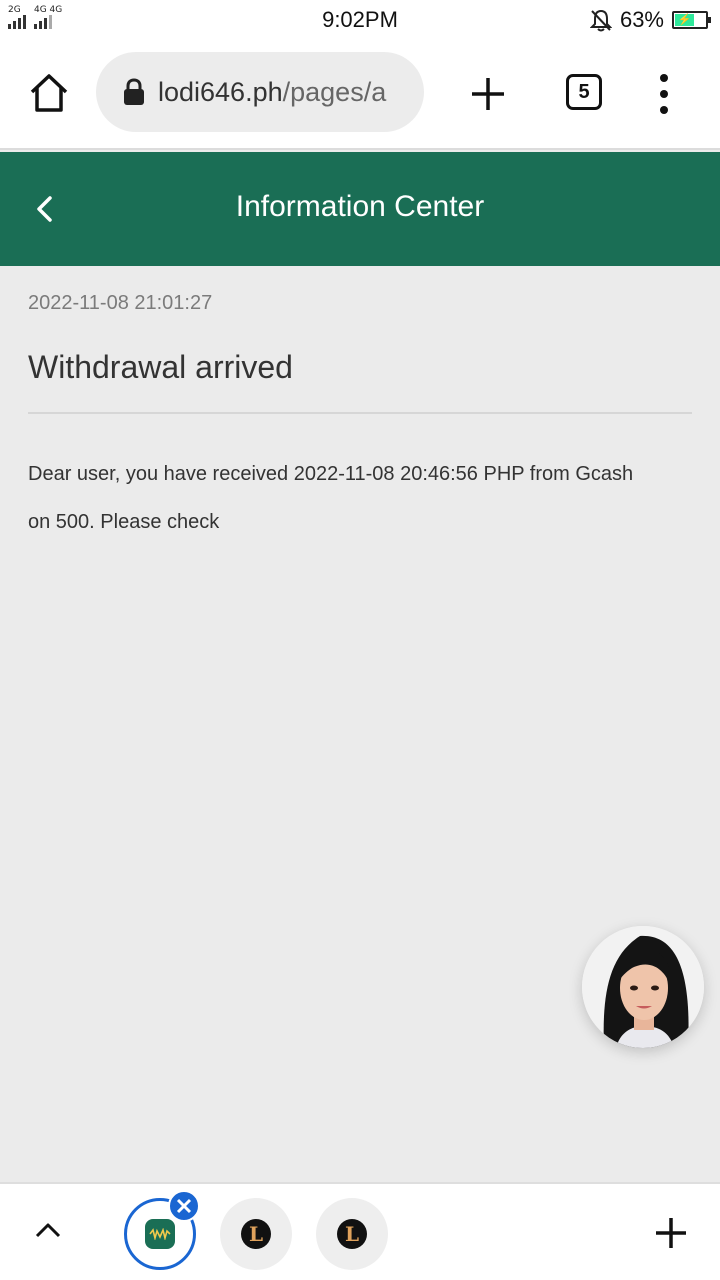 Image resolution: width=720 pixels, height=1280 pixels. I want to click on woman-portrait-icon, so click(643, 987).